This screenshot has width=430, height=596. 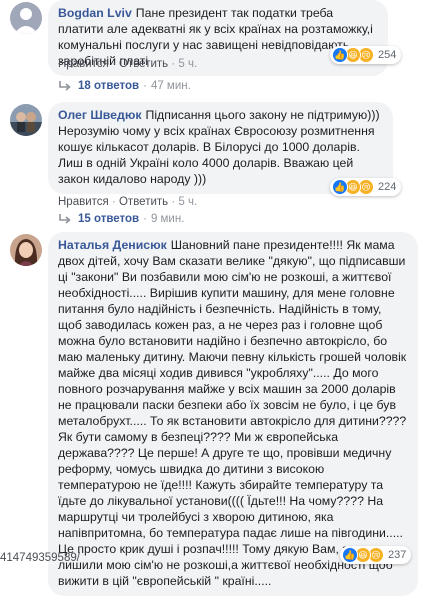 I want to click on comment-author: Наталья Денисюк, so click(x=112, y=245).